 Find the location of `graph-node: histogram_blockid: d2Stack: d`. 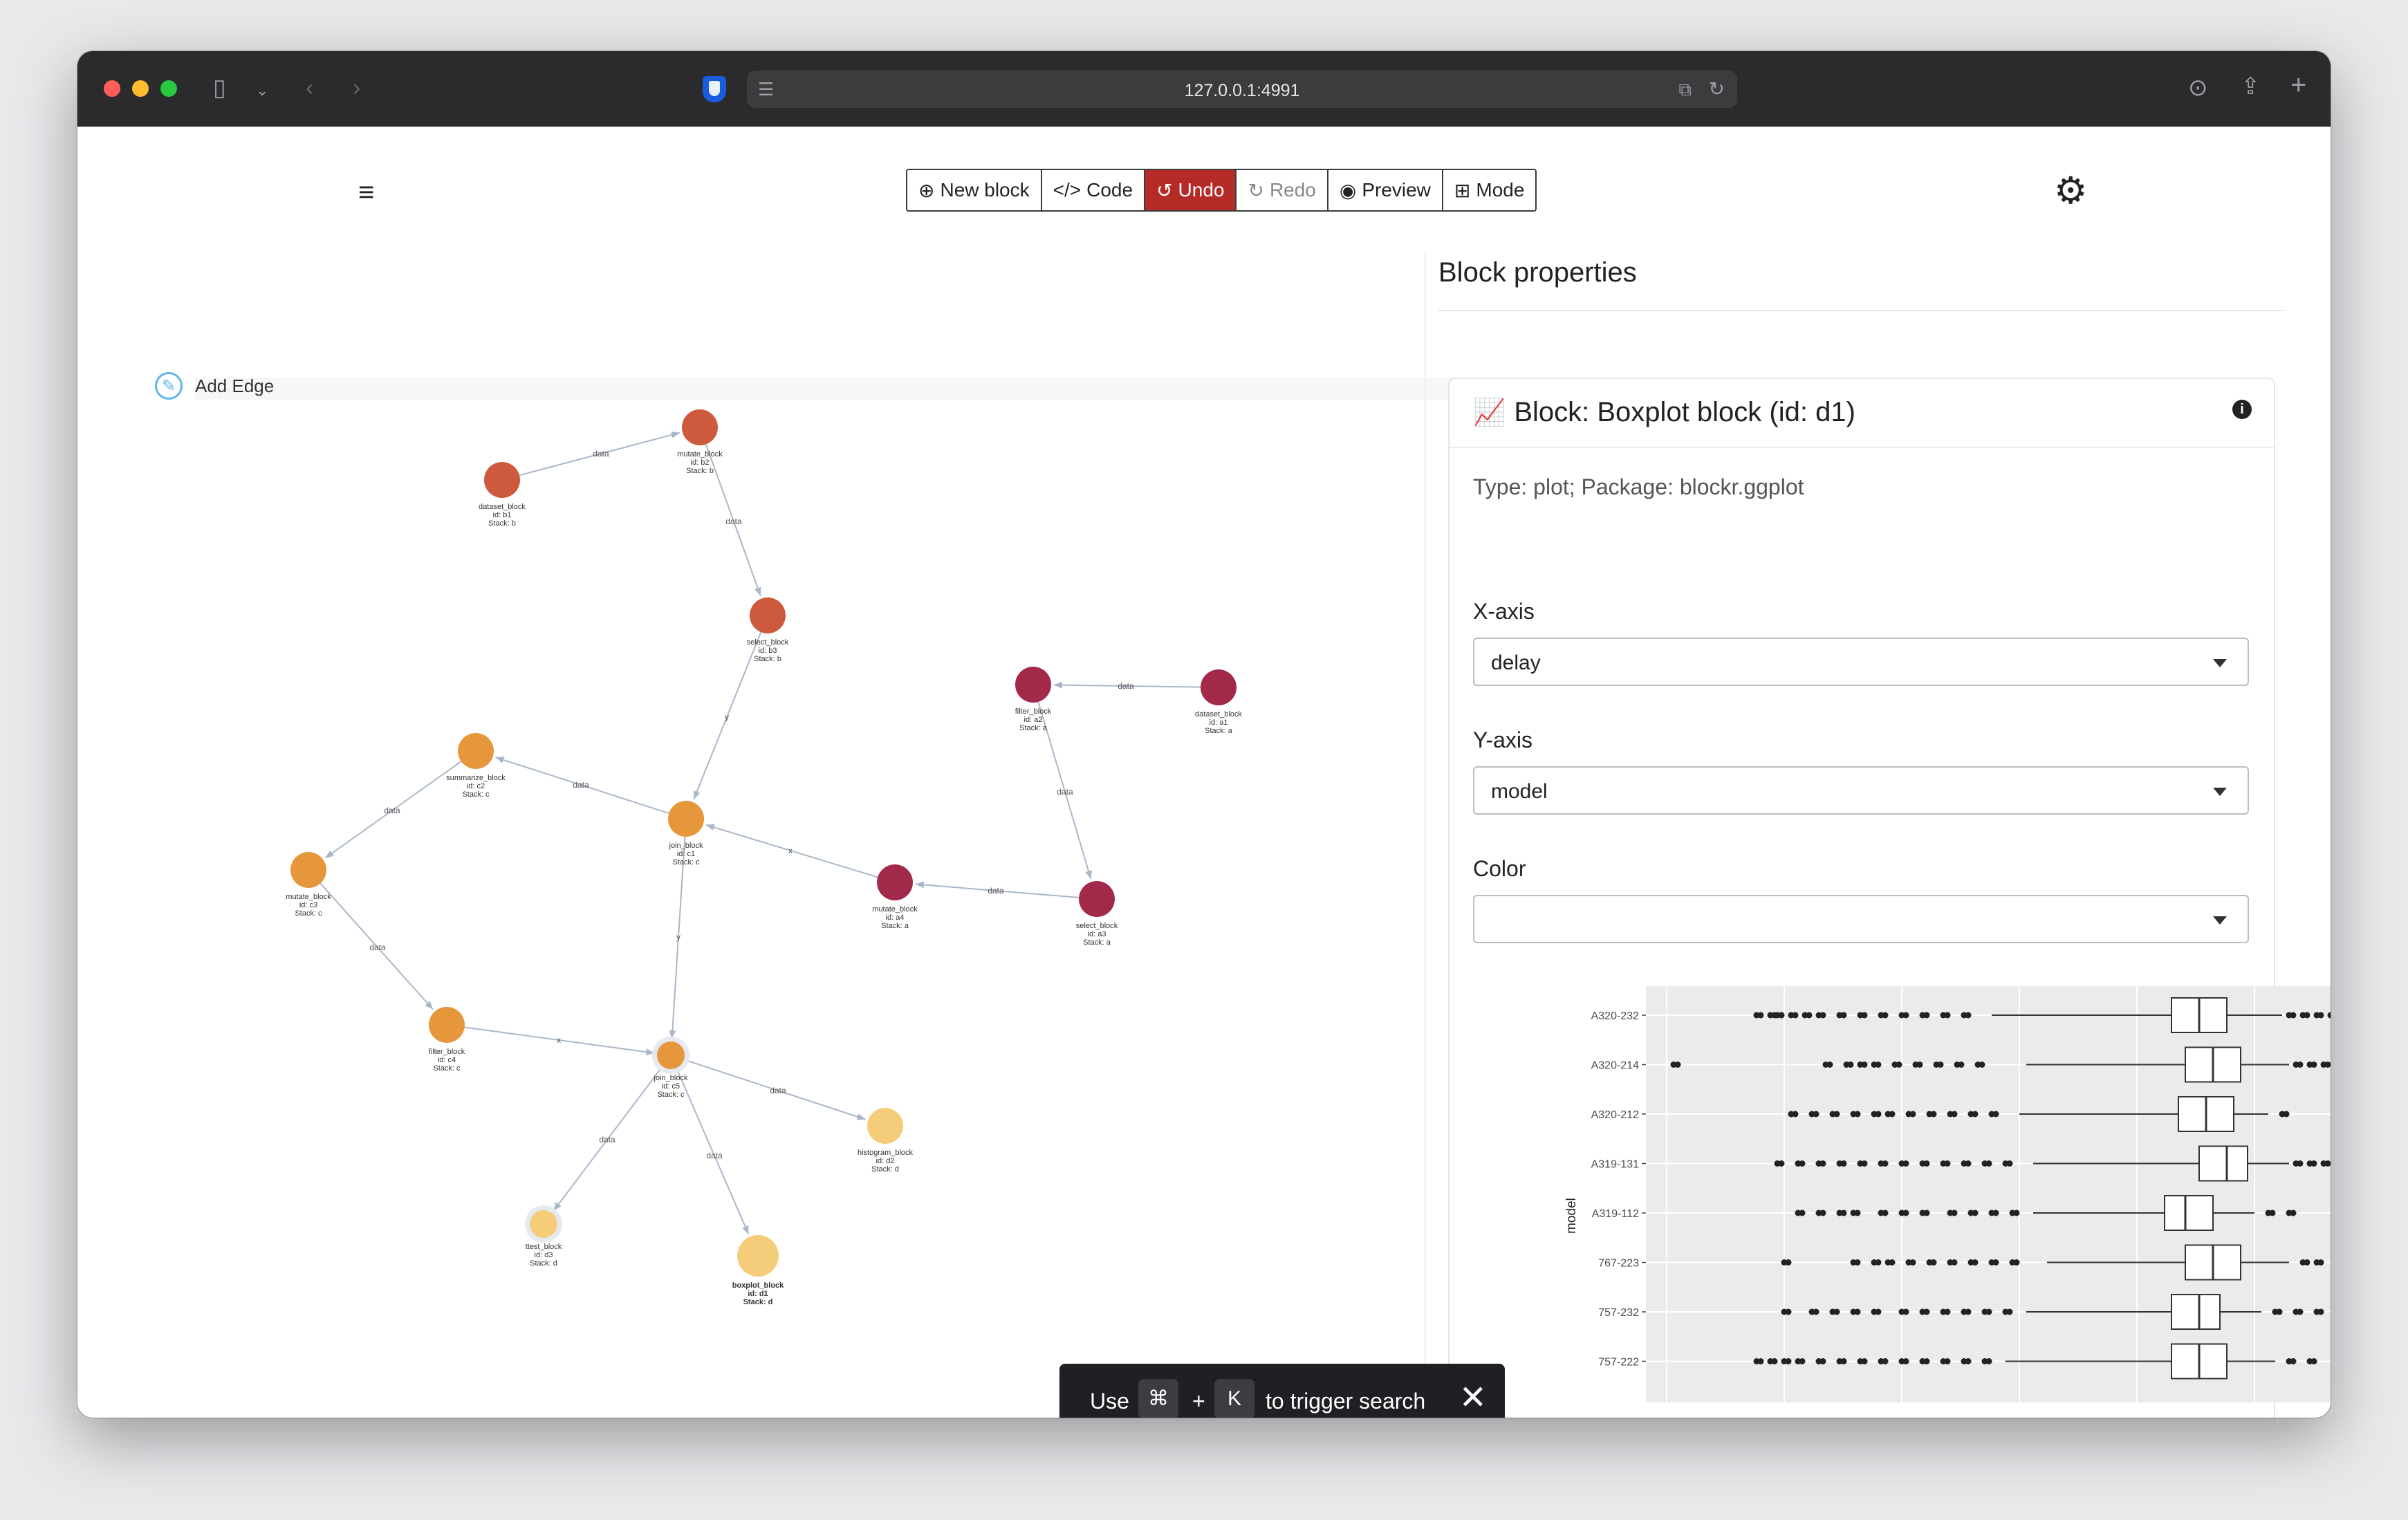

graph-node: histogram_blockid: d2Stack: d is located at coordinates (886, 1141).